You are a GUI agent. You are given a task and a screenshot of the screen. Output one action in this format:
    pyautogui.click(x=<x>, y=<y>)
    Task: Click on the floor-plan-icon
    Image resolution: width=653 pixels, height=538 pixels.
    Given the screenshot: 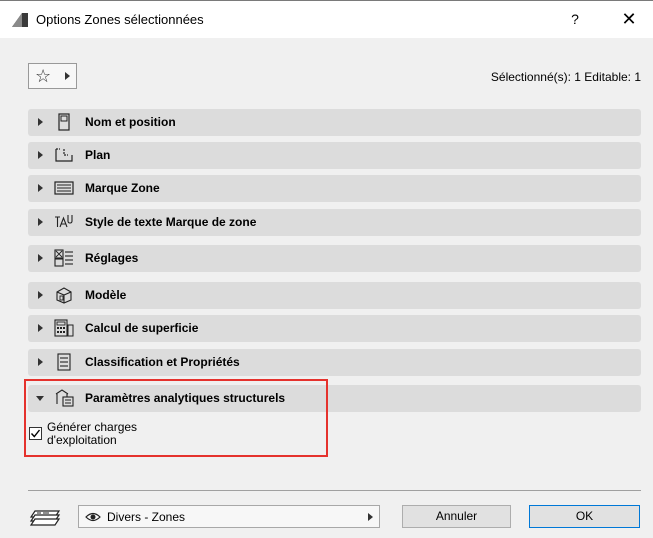 What is the action you would take?
    pyautogui.click(x=64, y=155)
    